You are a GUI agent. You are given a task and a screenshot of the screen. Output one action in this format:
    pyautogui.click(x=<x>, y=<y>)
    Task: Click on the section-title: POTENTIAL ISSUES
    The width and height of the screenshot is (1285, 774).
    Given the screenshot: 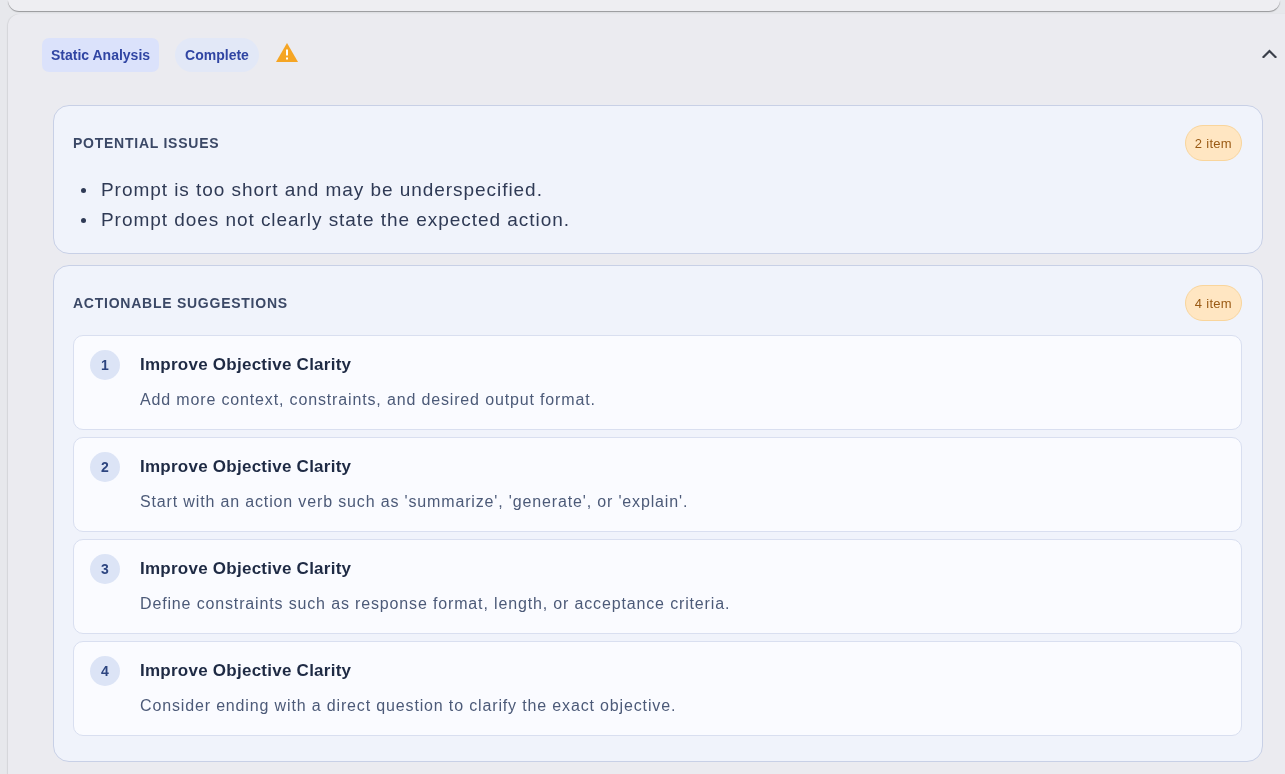 What is the action you would take?
    pyautogui.click(x=146, y=143)
    